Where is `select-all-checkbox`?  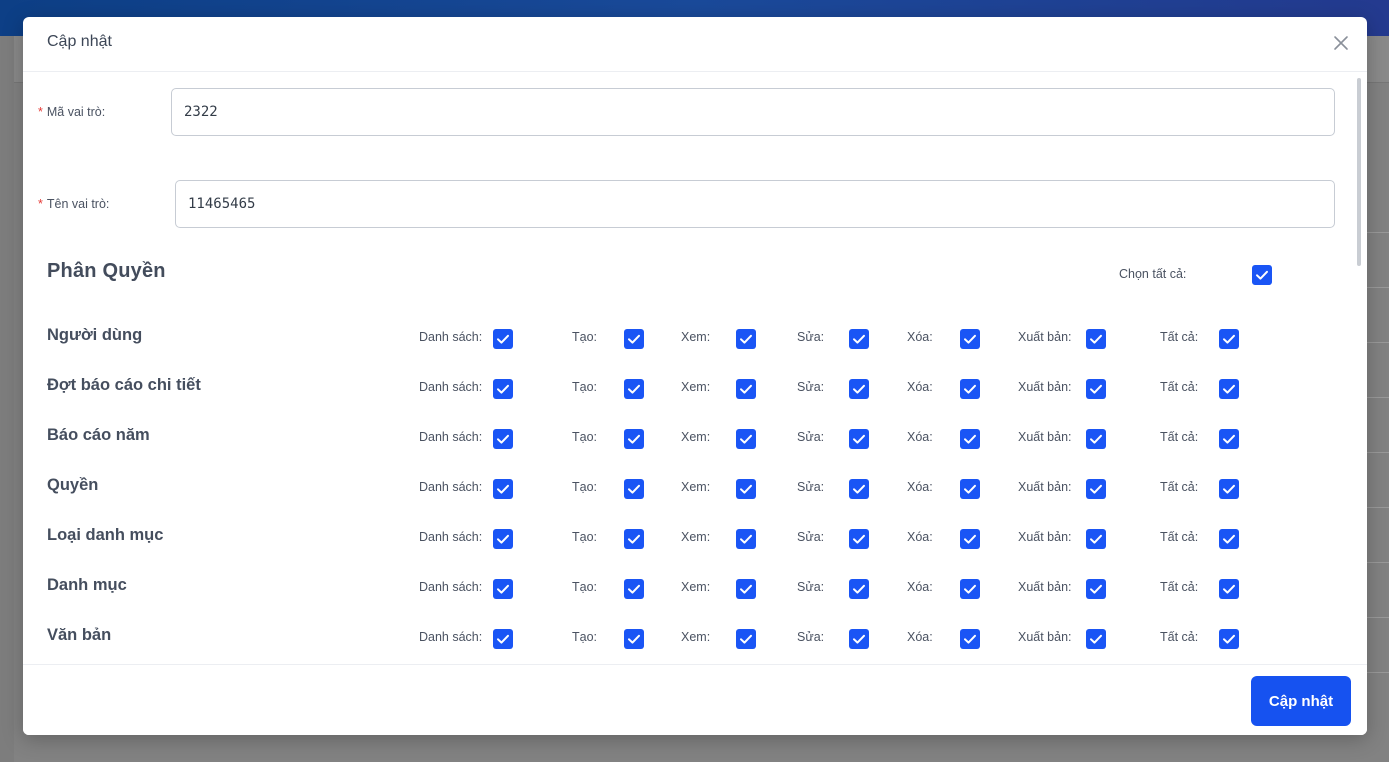
select-all-checkbox is located at coordinates (1262, 275).